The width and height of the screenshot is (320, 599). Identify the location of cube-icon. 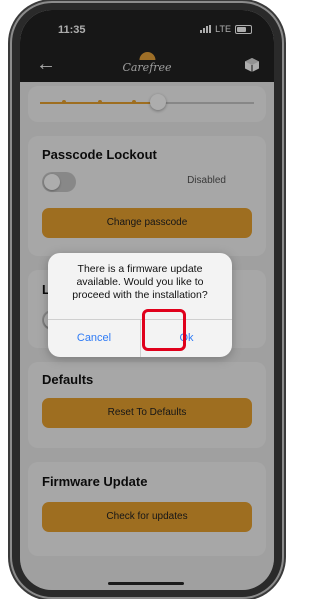
(252, 65).